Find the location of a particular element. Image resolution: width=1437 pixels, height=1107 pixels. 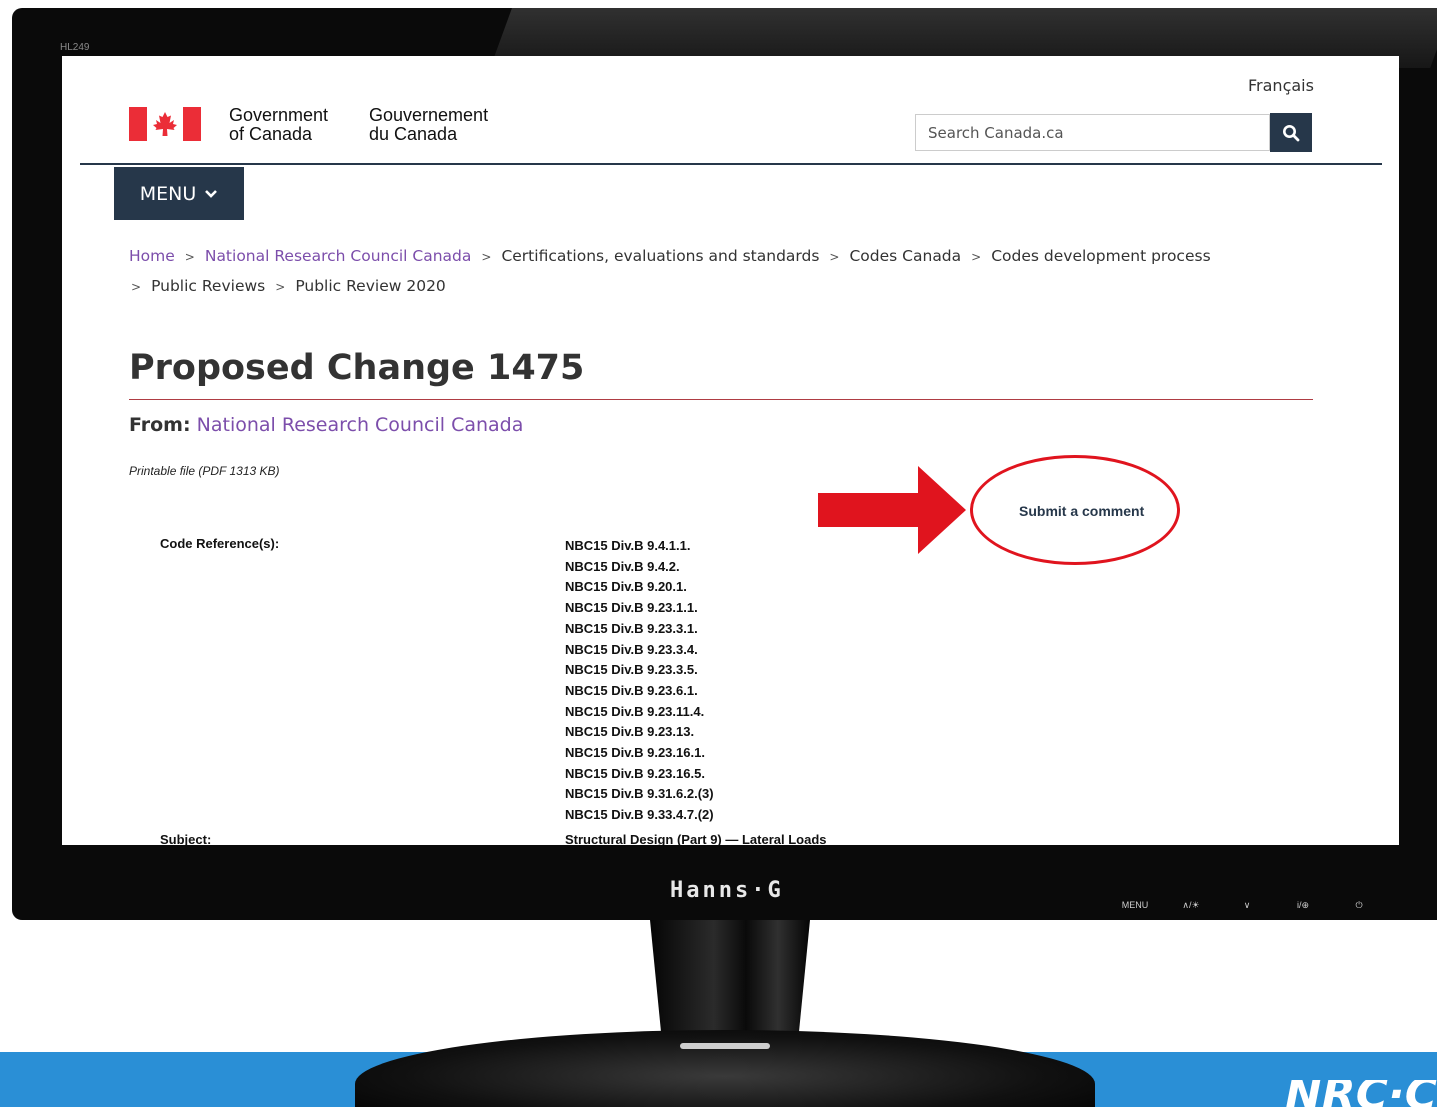

gov-en-line2: of Canada is located at coordinates (271, 134).